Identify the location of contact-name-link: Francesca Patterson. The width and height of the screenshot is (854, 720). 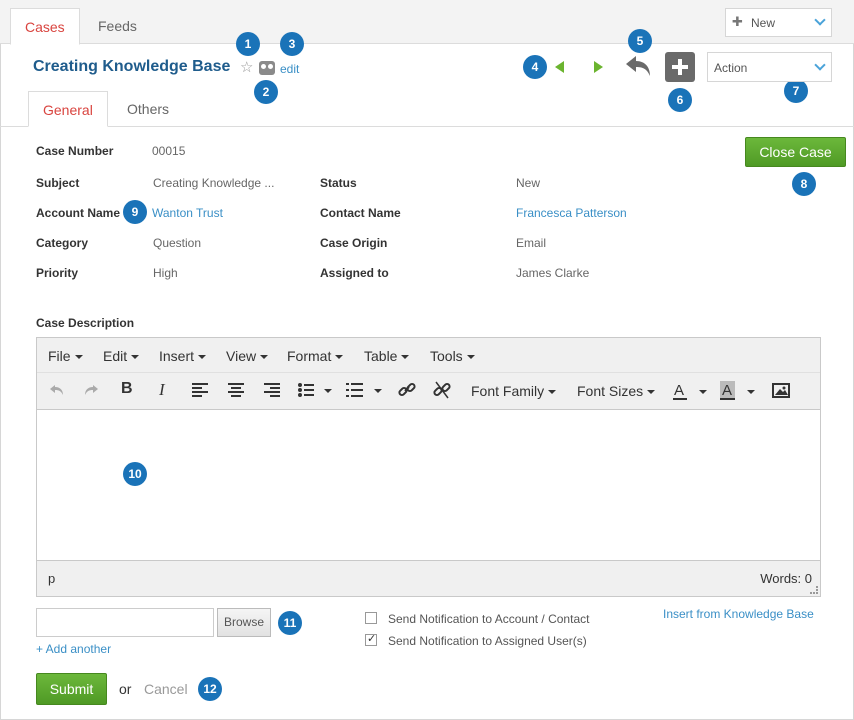
(571, 213).